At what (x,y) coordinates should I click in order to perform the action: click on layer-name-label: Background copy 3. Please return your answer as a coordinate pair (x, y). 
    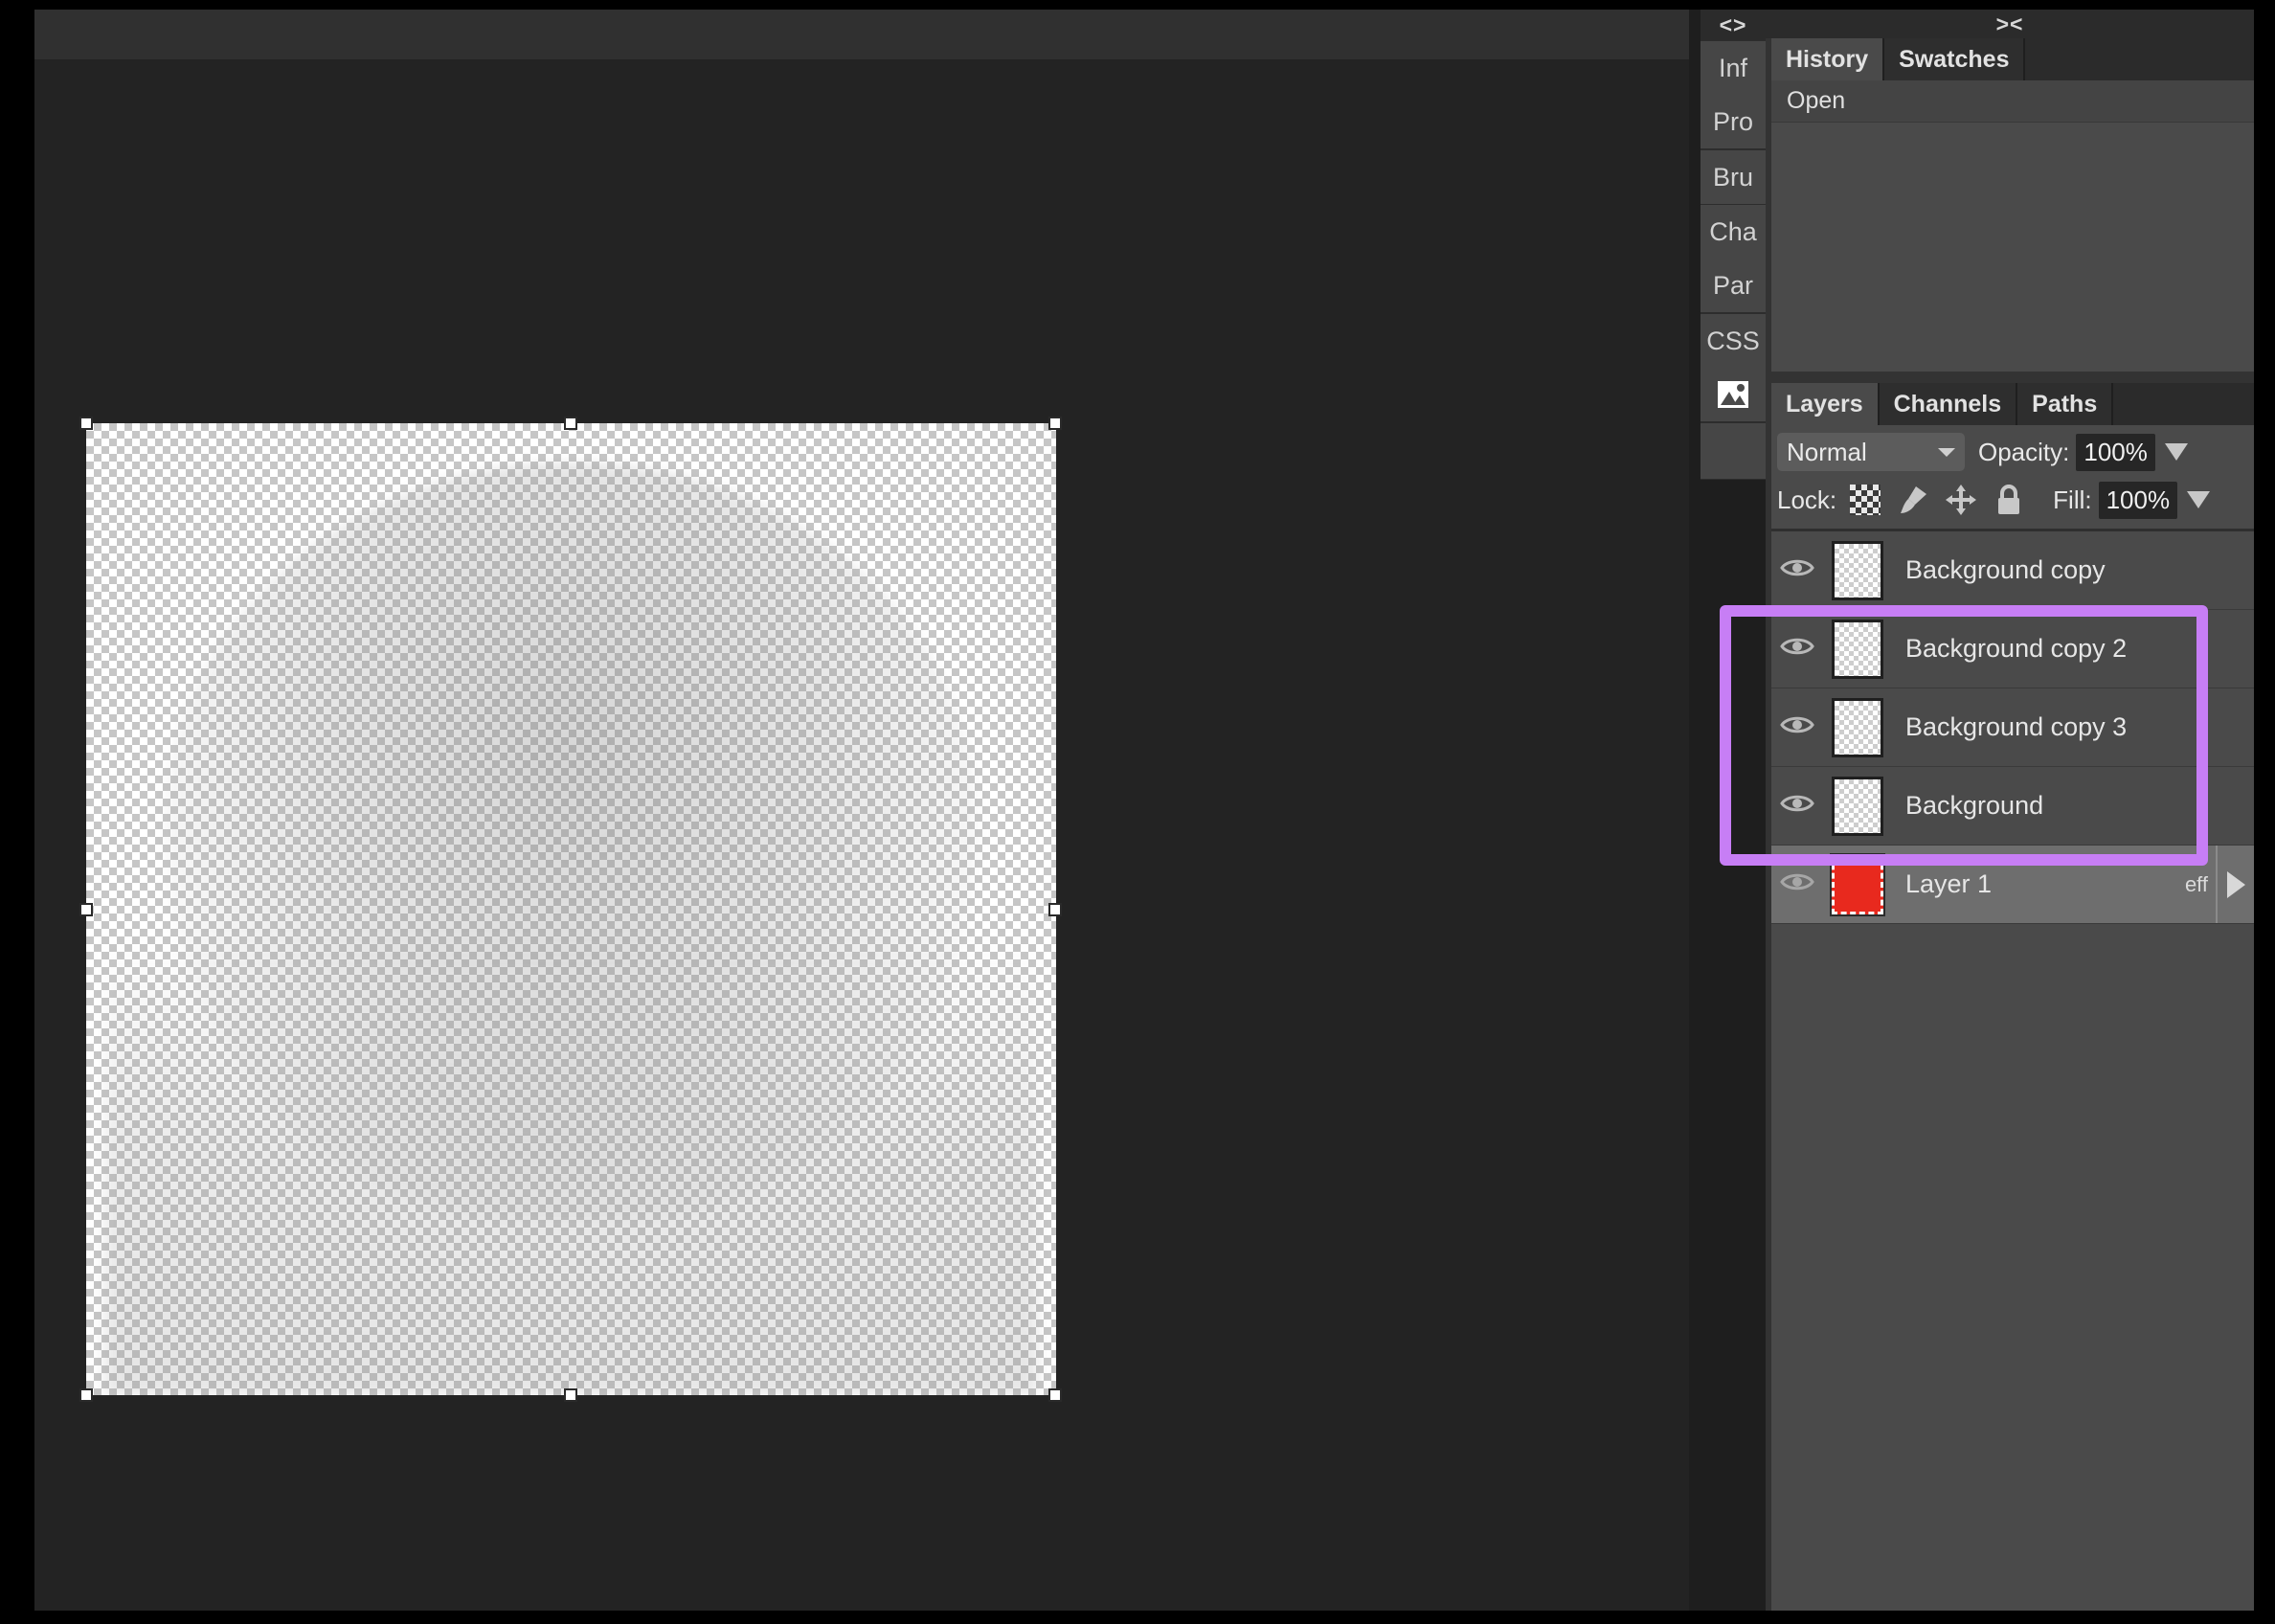
    Looking at the image, I should click on (2073, 727).